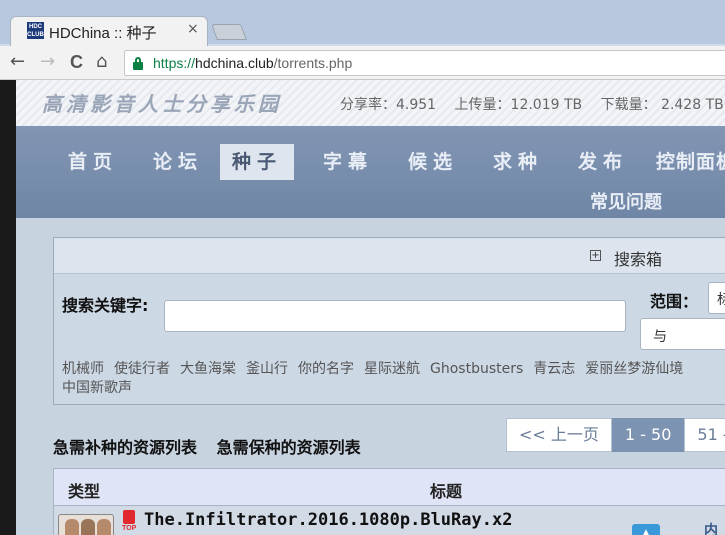 Image resolution: width=725 pixels, height=535 pixels. I want to click on nav-requests: 求种, so click(518, 162).